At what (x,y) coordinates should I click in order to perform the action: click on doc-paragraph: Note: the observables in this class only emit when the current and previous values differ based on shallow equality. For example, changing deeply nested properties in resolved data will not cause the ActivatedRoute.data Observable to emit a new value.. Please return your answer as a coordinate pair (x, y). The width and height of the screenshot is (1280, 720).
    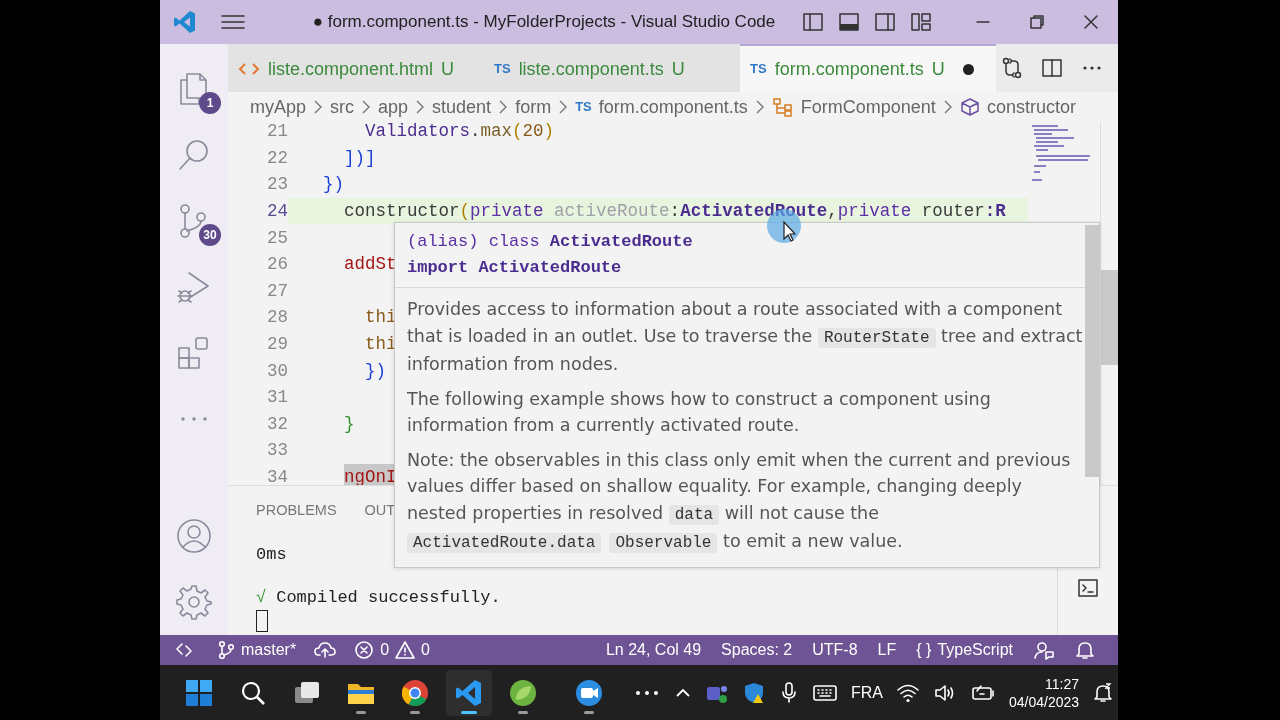
    Looking at the image, I should click on (739, 501).